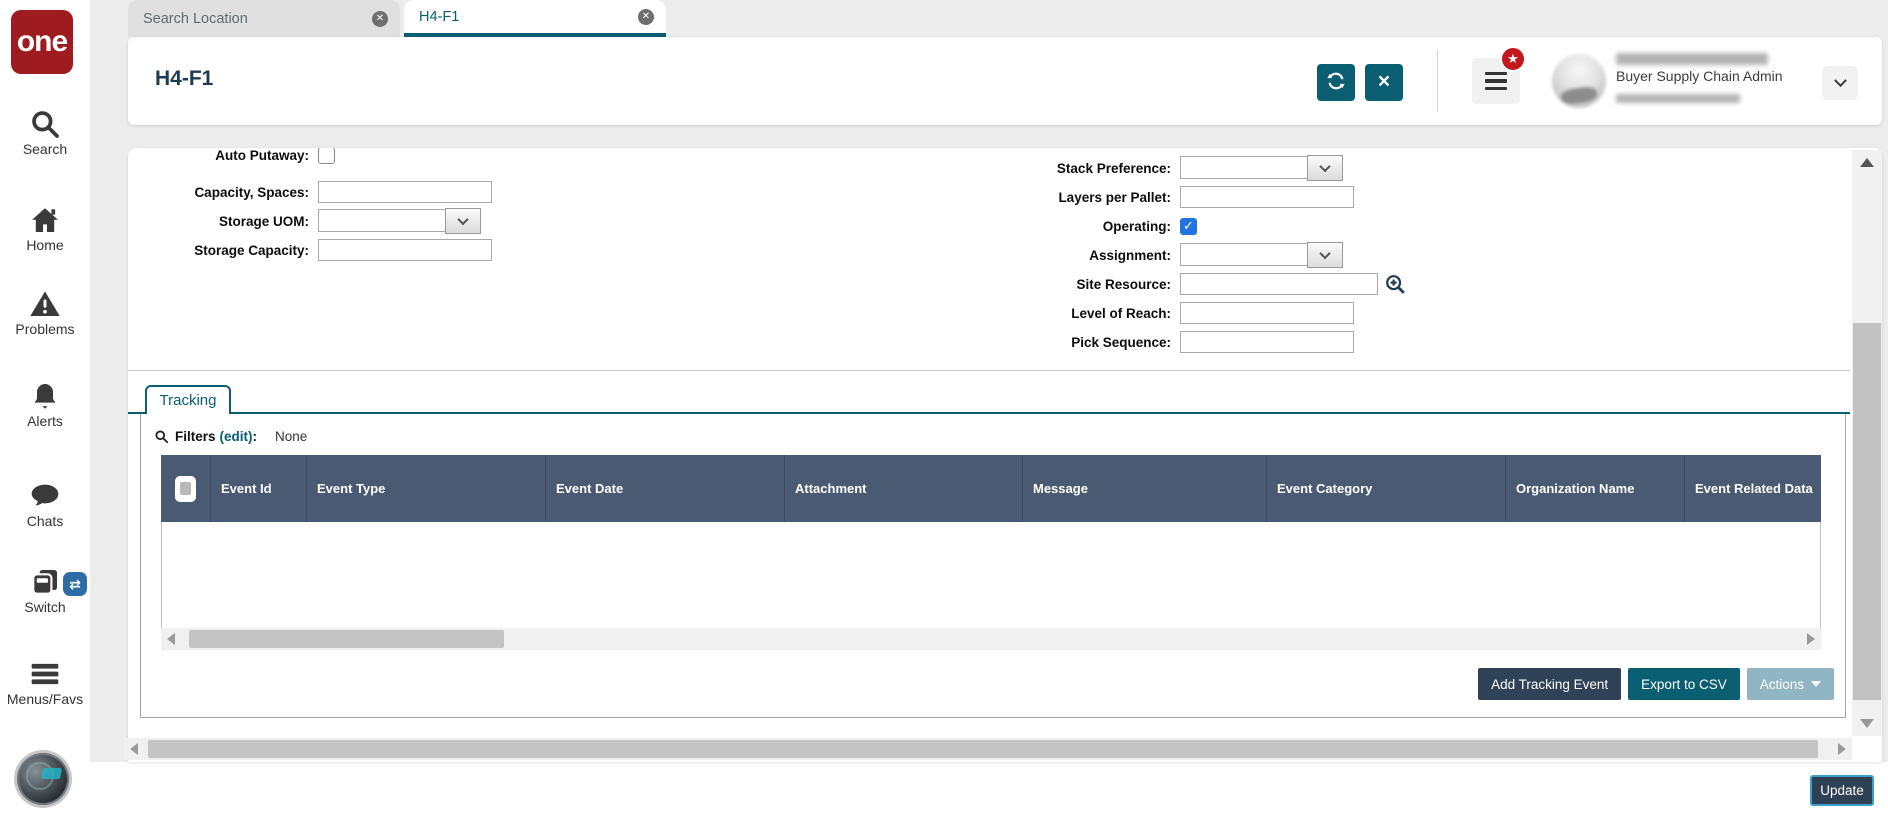 The height and width of the screenshot is (818, 1888). Describe the element at coordinates (1840, 80) in the screenshot. I see `chevron-down-icon` at that location.